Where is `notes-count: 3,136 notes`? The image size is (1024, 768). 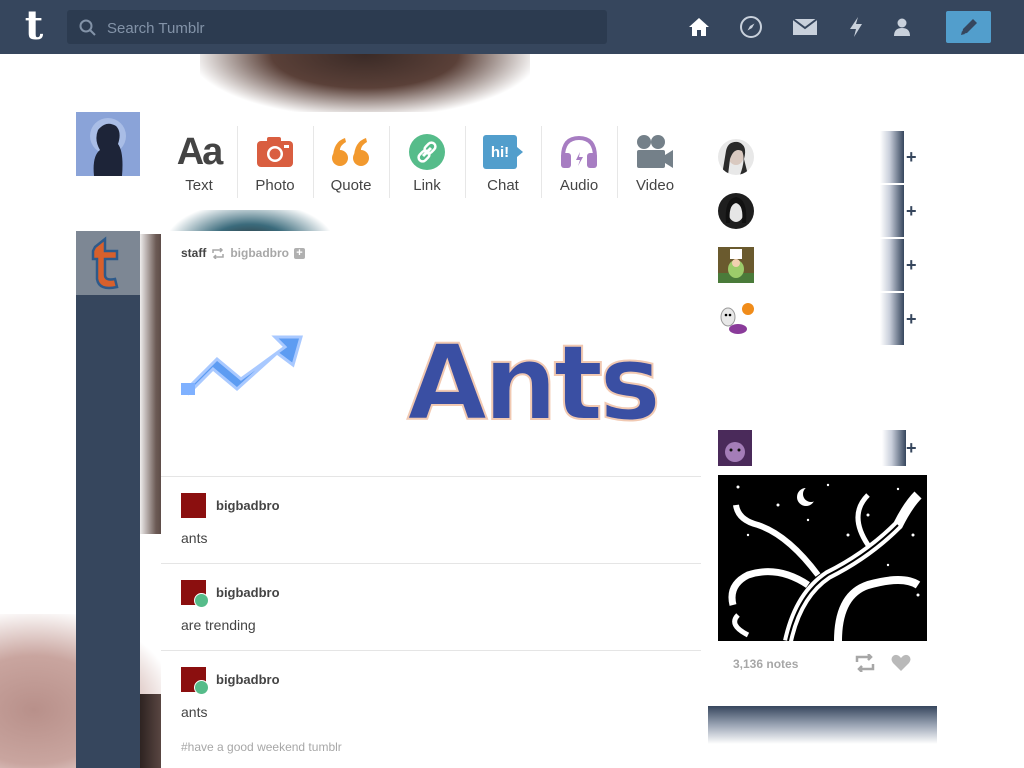 notes-count: 3,136 notes is located at coordinates (765, 664).